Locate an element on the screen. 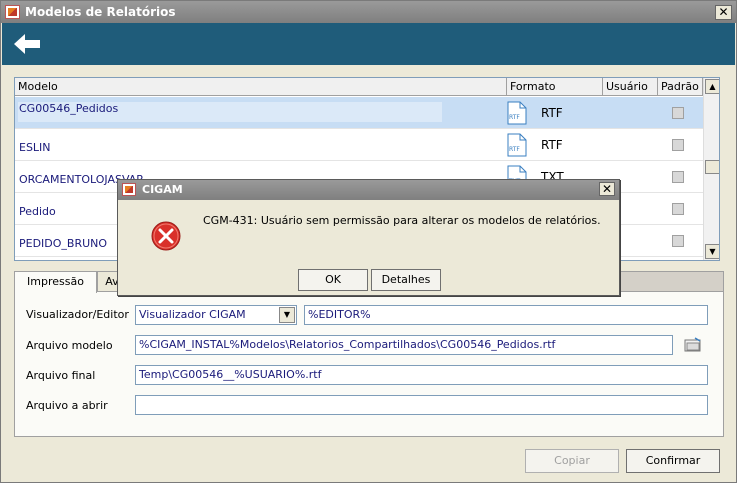  header-band is located at coordinates (368, 44).